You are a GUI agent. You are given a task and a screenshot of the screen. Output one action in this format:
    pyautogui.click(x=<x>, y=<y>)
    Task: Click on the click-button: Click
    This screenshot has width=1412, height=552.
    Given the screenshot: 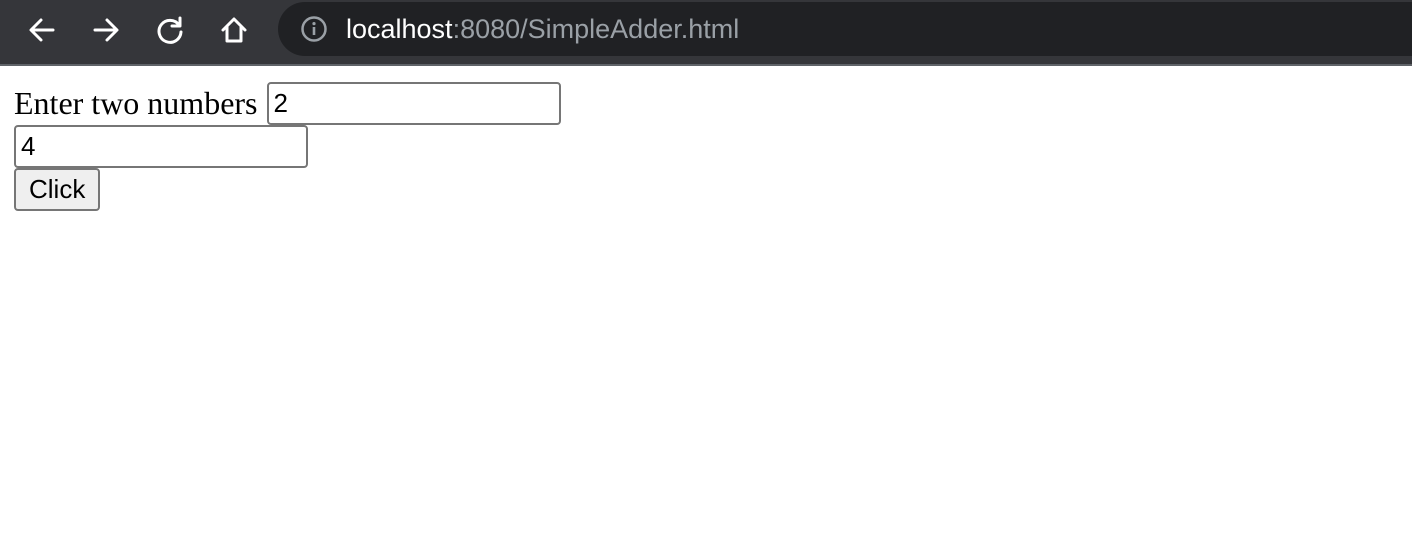 What is the action you would take?
    pyautogui.click(x=57, y=189)
    